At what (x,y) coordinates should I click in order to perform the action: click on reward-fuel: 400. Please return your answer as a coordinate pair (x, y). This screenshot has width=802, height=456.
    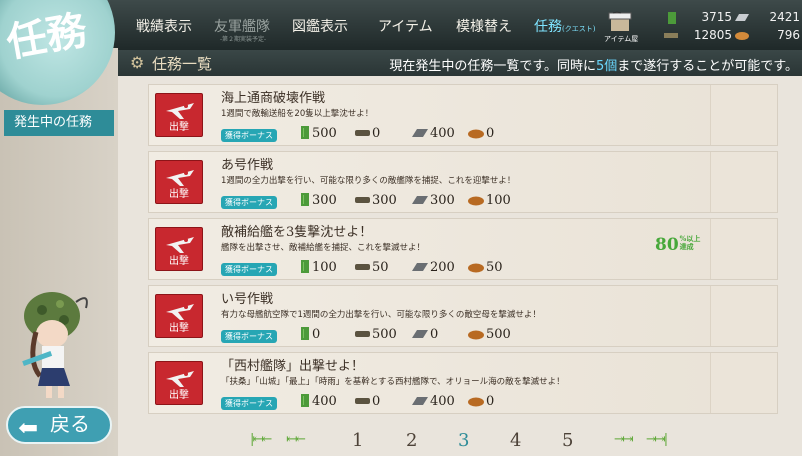
    Looking at the image, I should click on (318, 402).